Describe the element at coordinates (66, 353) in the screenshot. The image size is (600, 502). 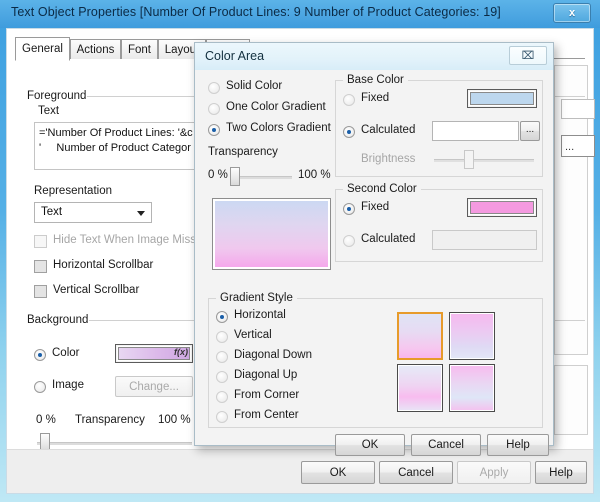
I see `radio-label: Color` at that location.